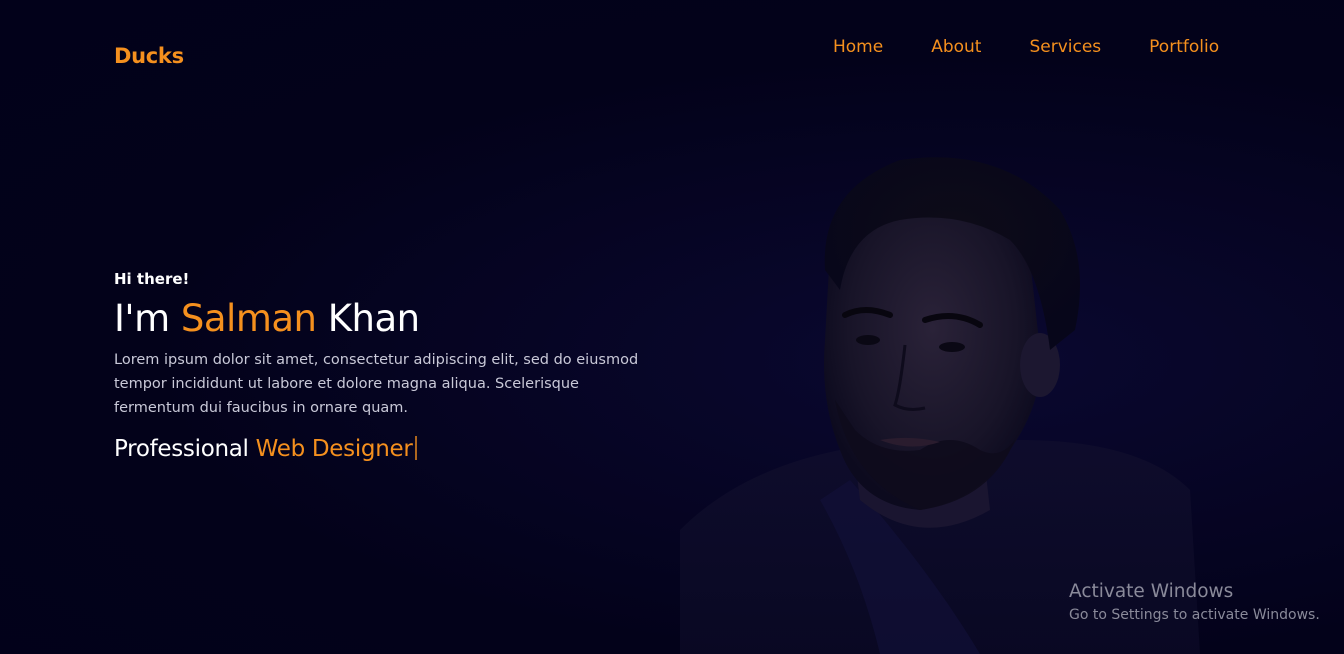 This screenshot has width=1344, height=654. I want to click on role-prefix: Professional, so click(185, 449).